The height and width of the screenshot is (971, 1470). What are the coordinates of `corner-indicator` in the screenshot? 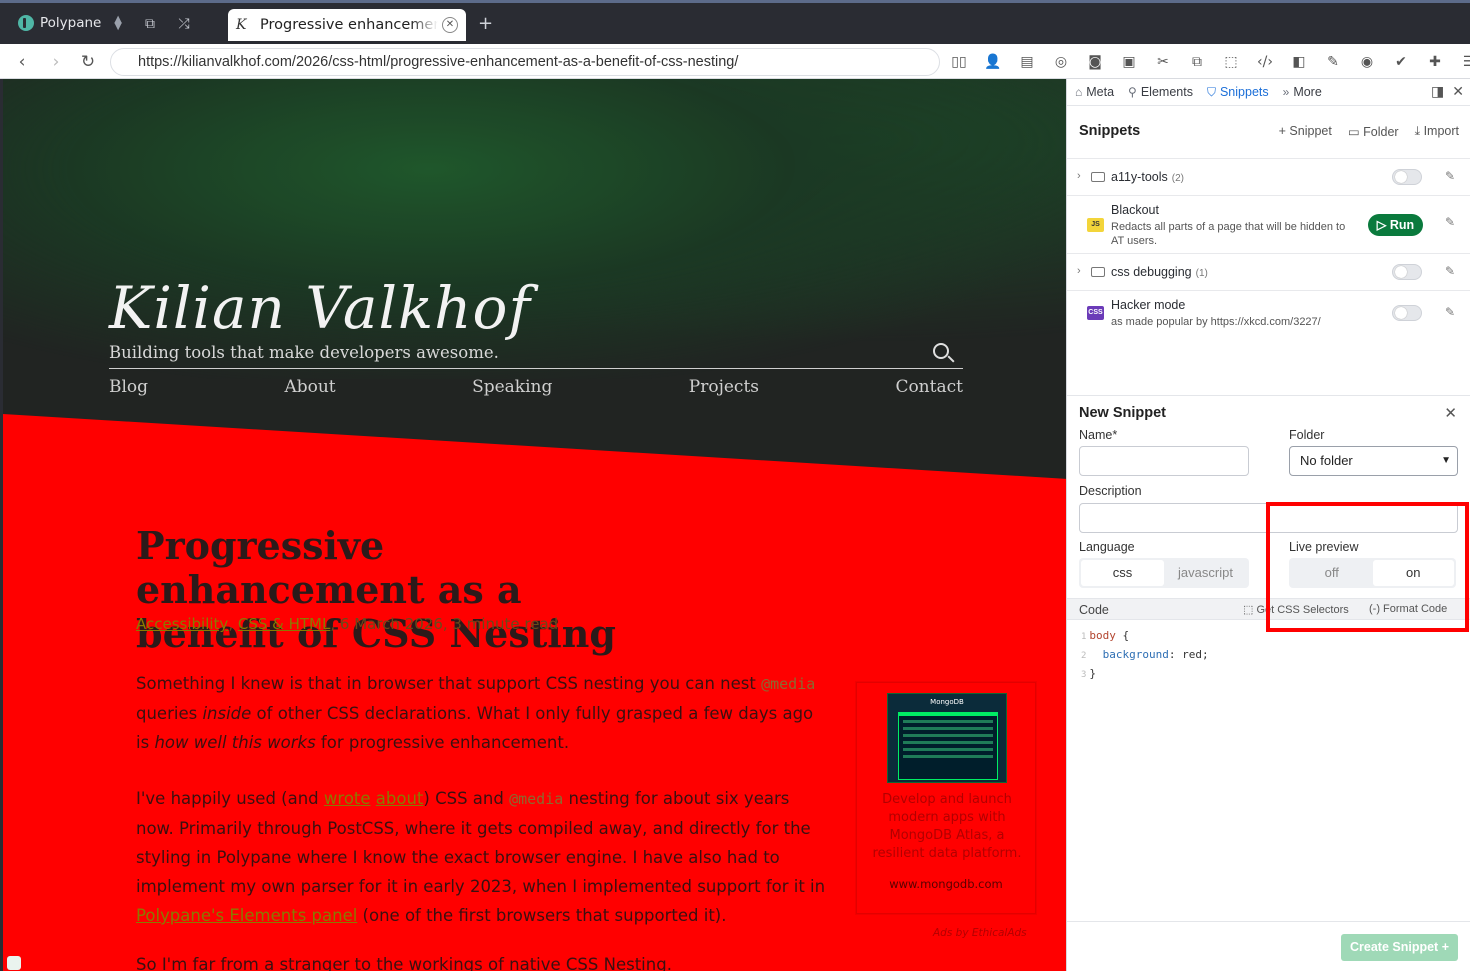 It's located at (14, 963).